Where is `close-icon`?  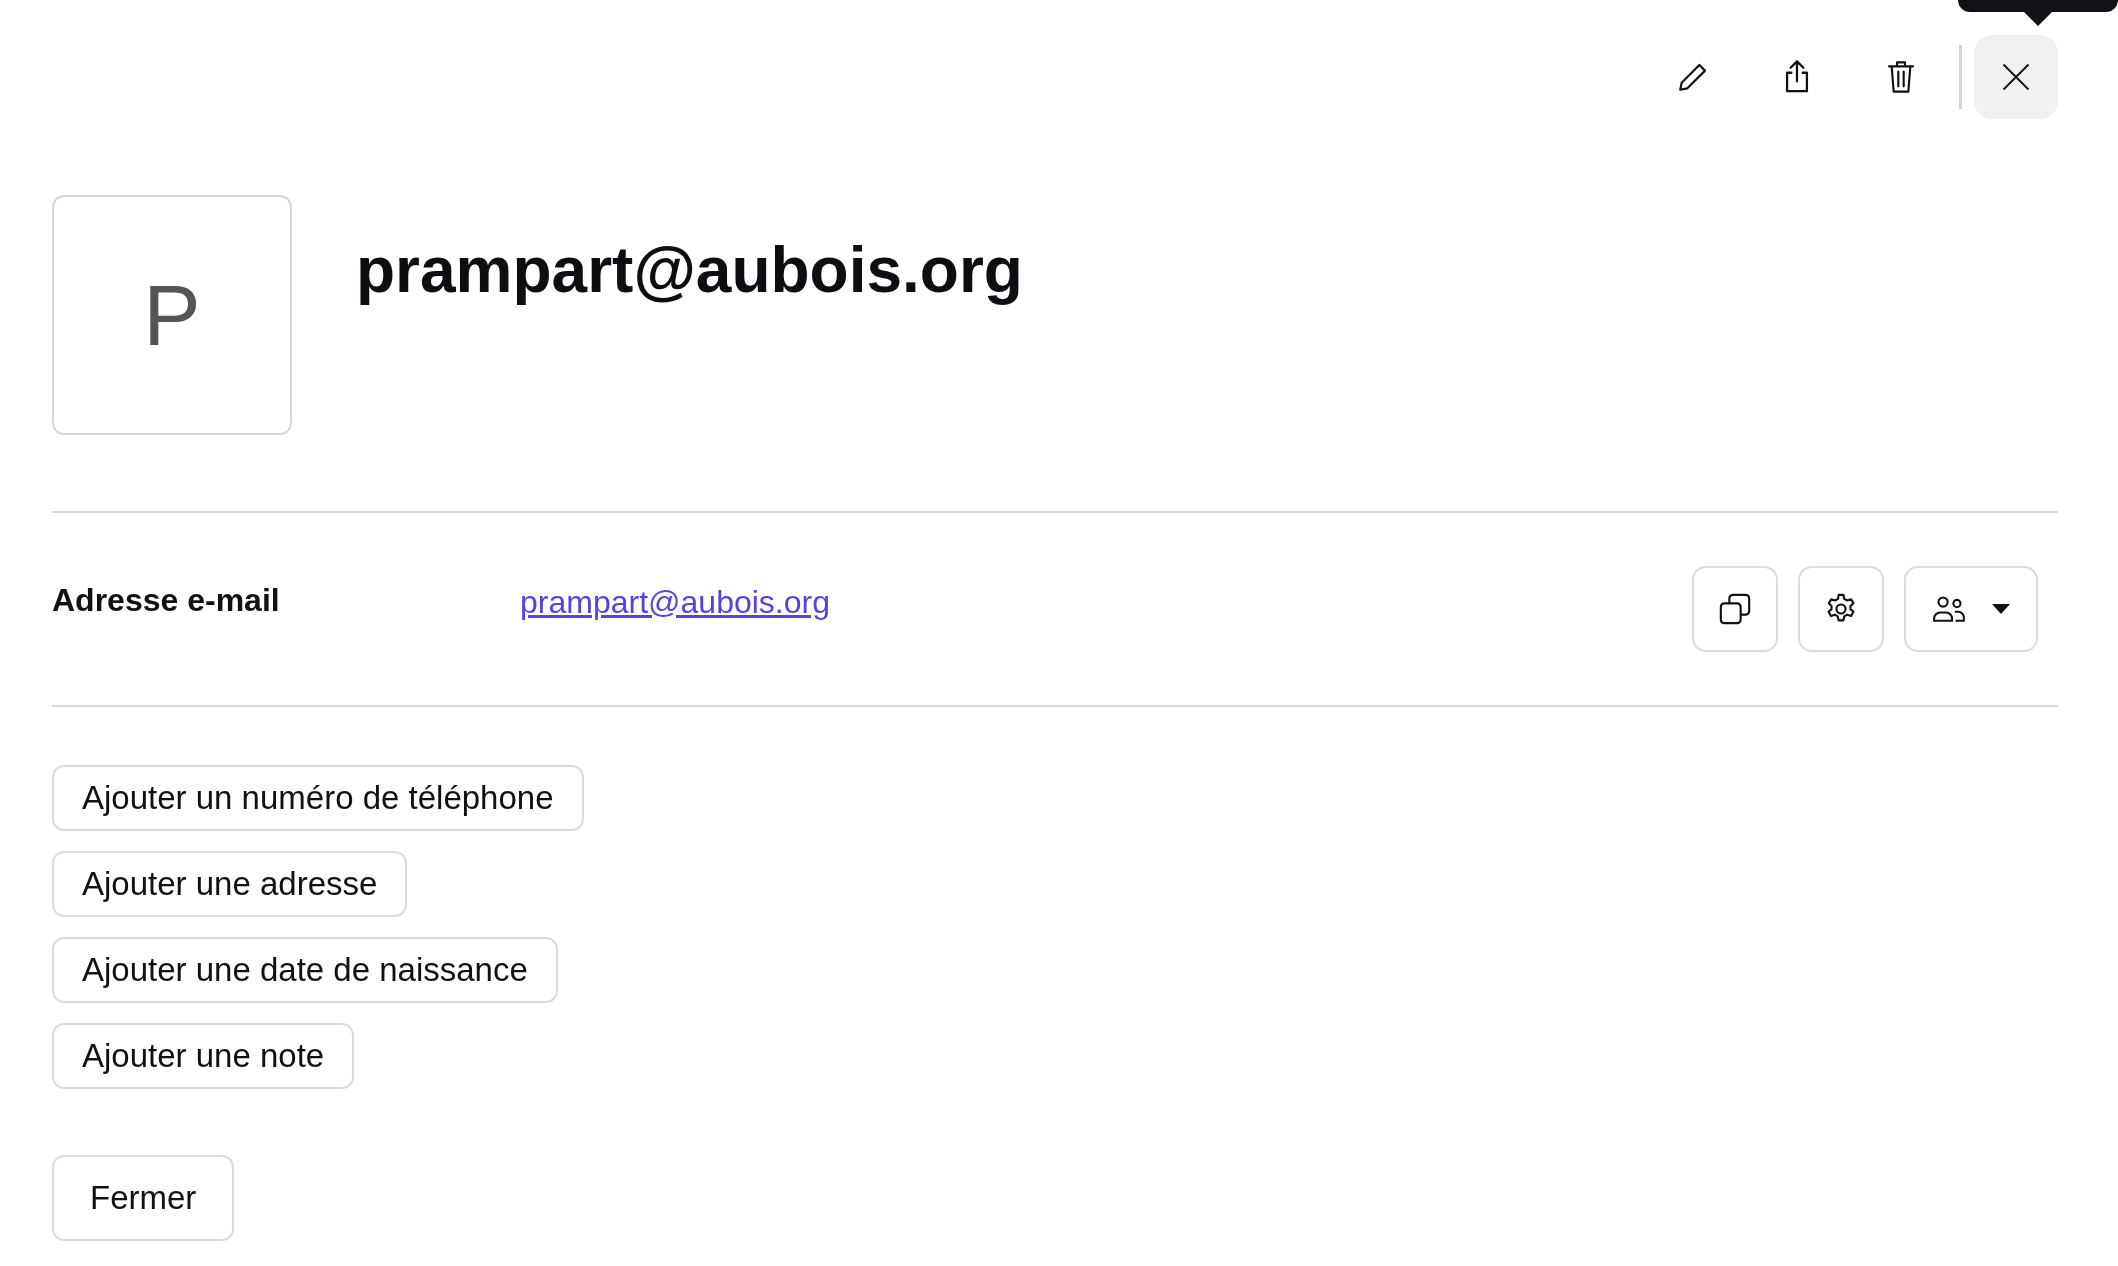
close-icon is located at coordinates (2016, 77).